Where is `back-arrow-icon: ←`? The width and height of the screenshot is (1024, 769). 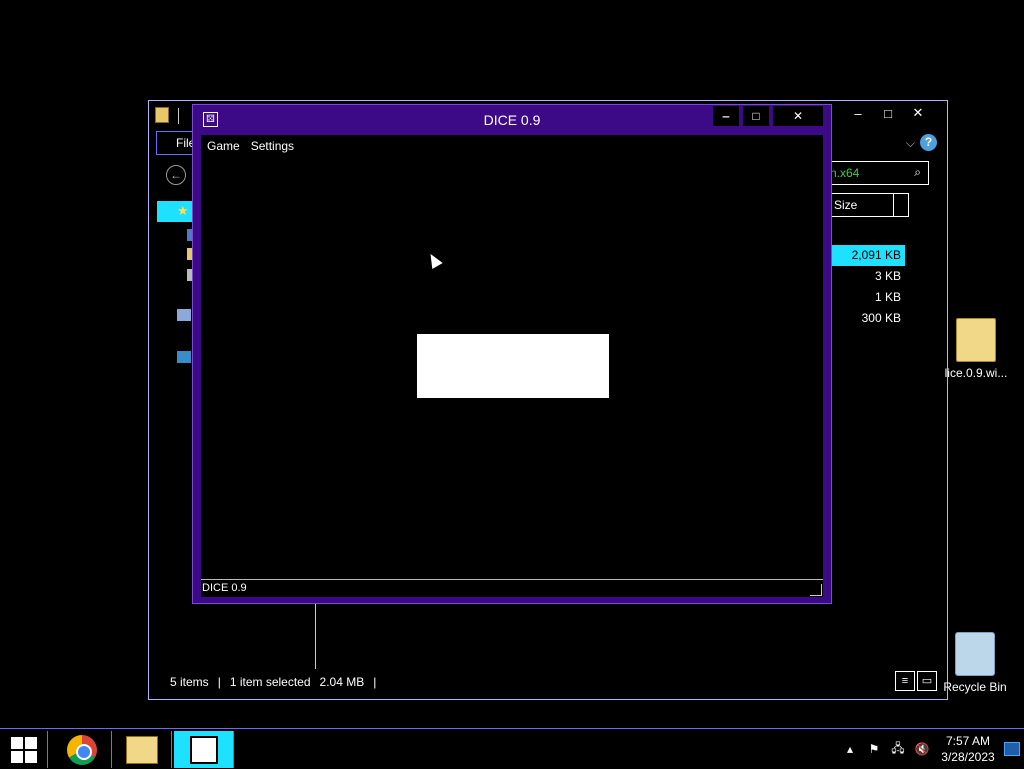 back-arrow-icon: ← is located at coordinates (176, 175).